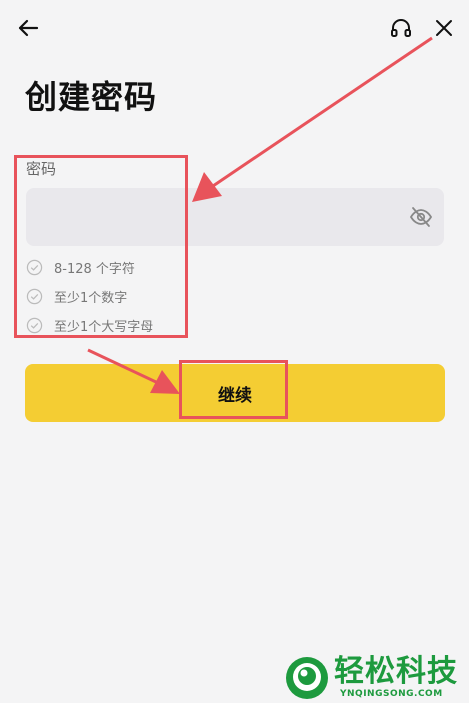  Describe the element at coordinates (307, 678) in the screenshot. I see `watermark-logo-icon` at that location.